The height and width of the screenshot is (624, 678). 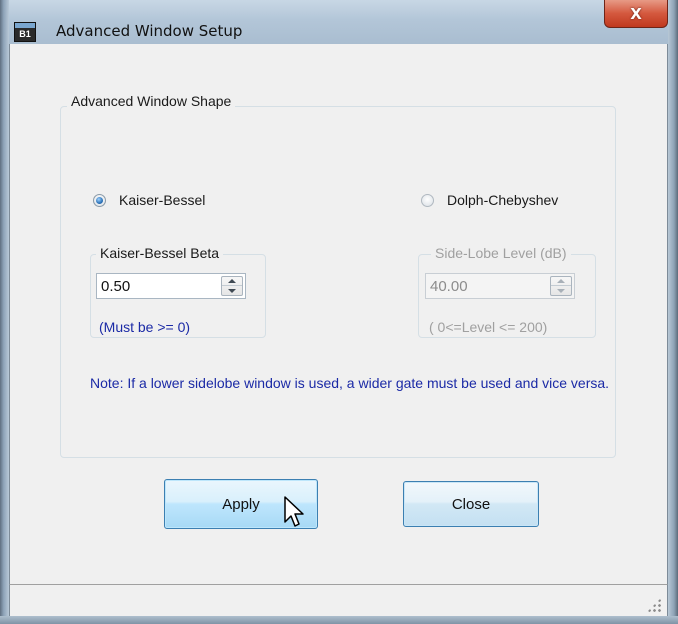 I want to click on resize-grip-icon, so click(x=654, y=605).